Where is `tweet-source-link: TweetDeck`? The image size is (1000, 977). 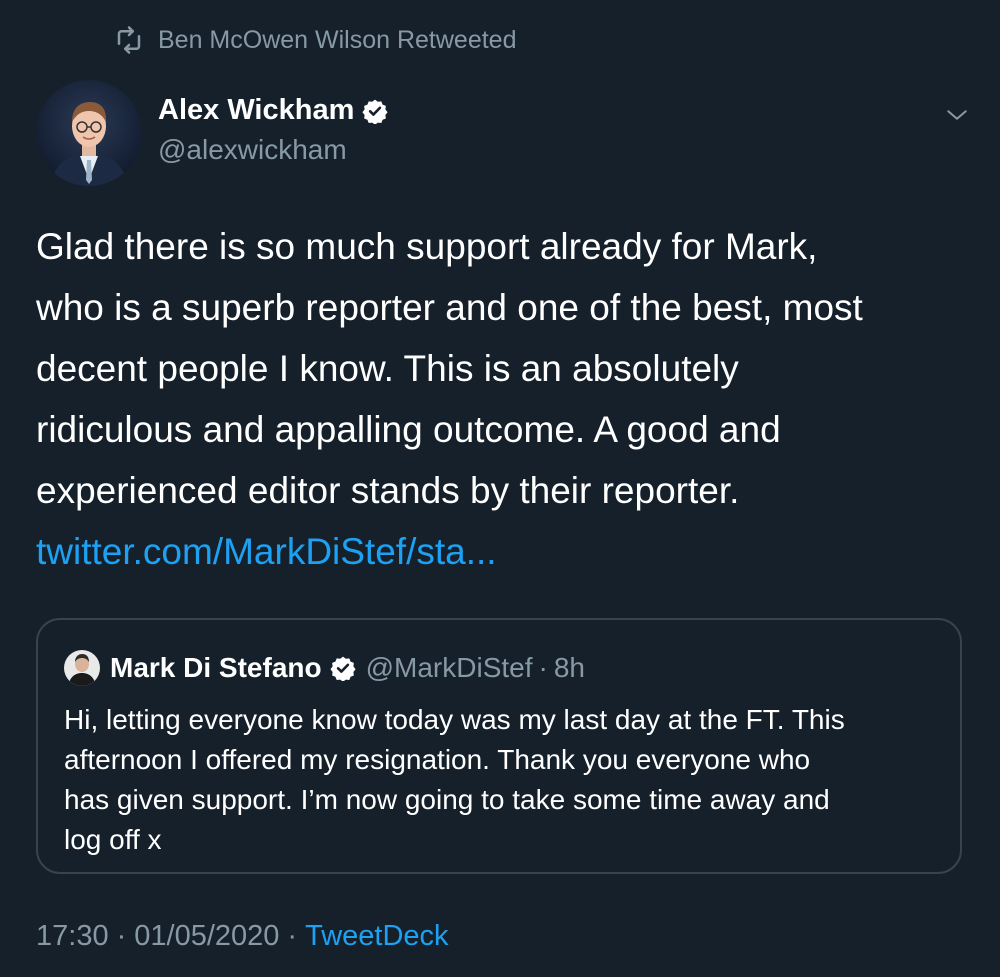
tweet-source-link: TweetDeck is located at coordinates (376, 936).